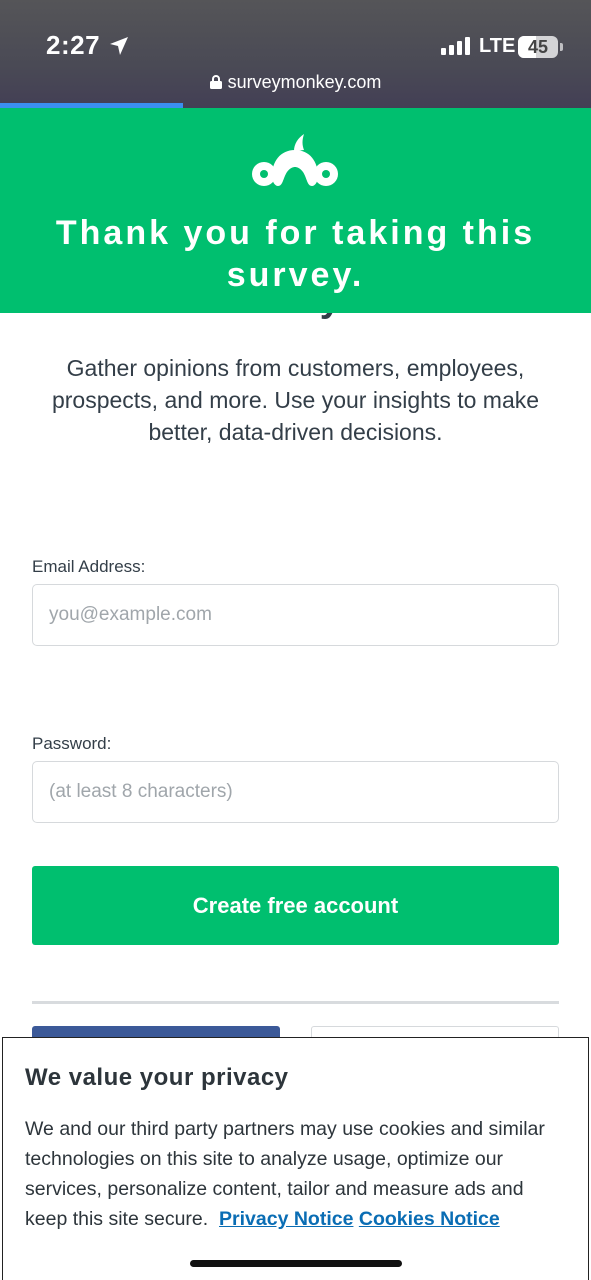 The width and height of the screenshot is (591, 1280). Describe the element at coordinates (304, 82) in the screenshot. I see `url-text: surveymonkey.com` at that location.